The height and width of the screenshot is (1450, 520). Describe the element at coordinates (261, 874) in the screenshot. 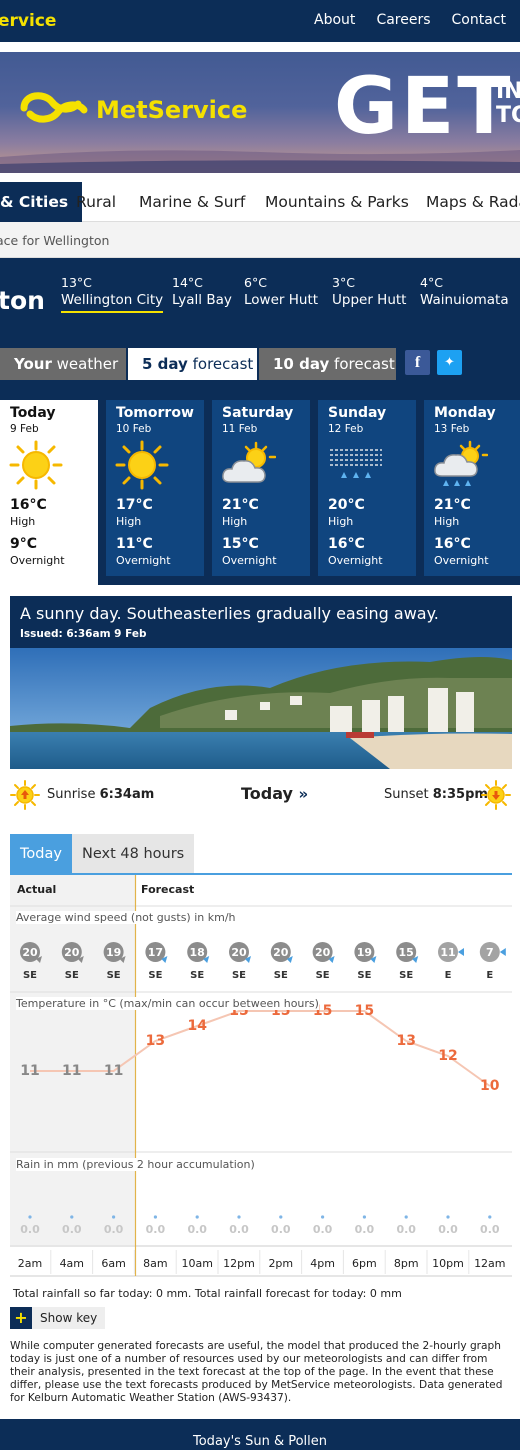

I see `graph-tab-underline` at that location.